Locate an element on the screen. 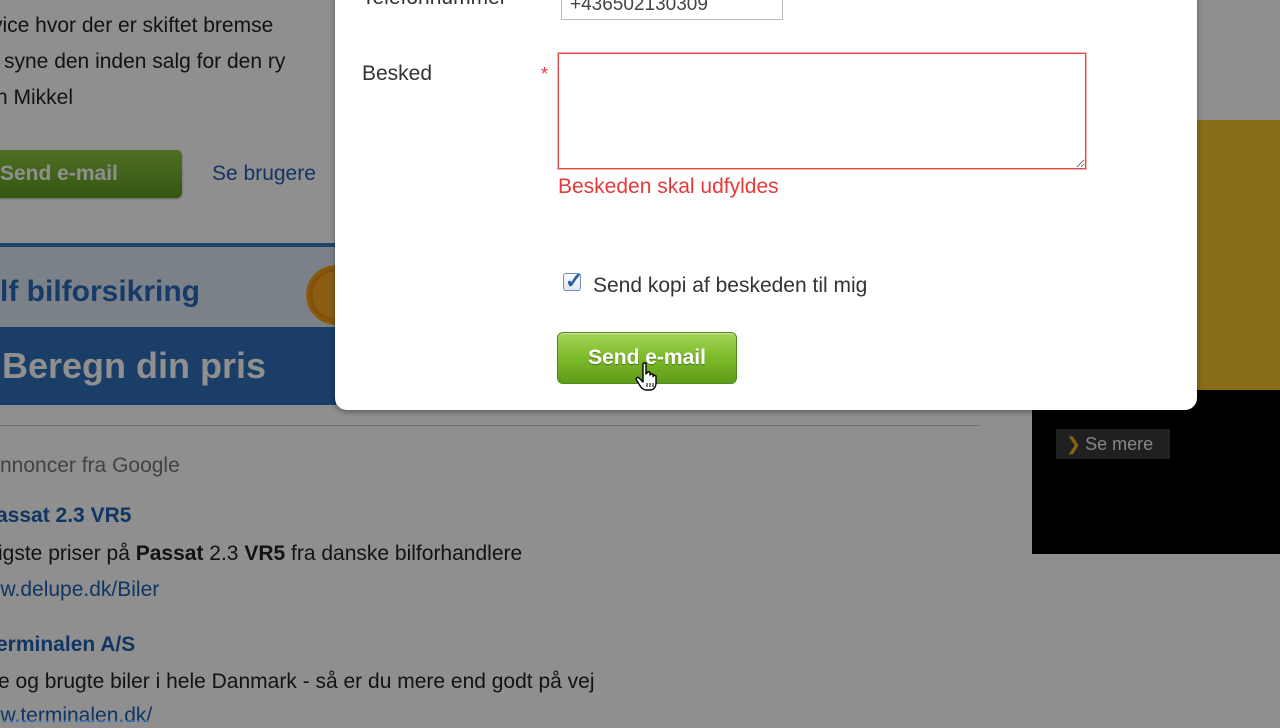  message-label: Besked is located at coordinates (397, 73).